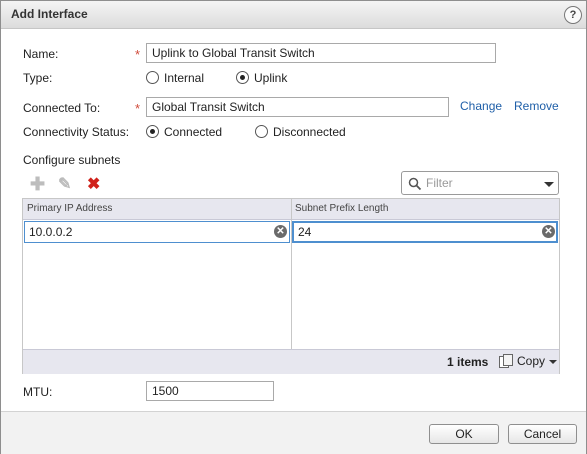 This screenshot has width=587, height=454. I want to click on name-label: Name:, so click(41, 54).